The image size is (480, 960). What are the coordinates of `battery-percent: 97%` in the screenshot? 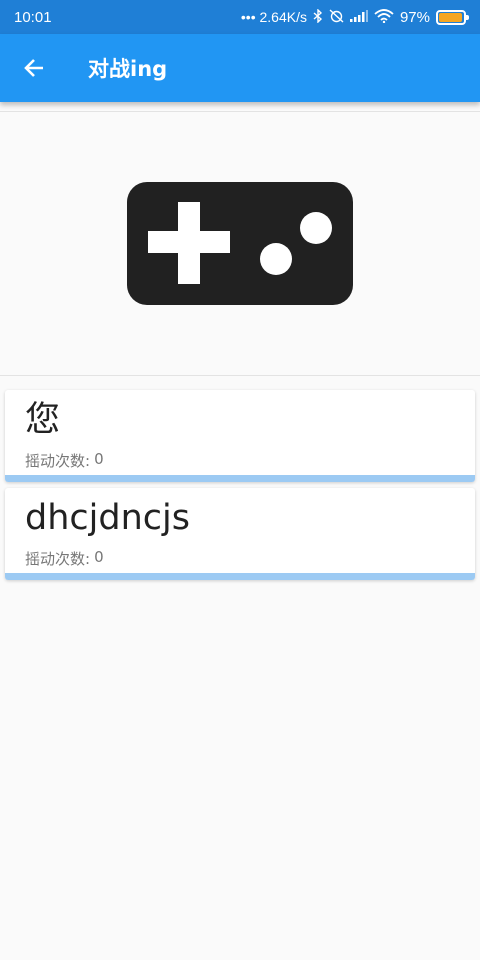 It's located at (414, 17).